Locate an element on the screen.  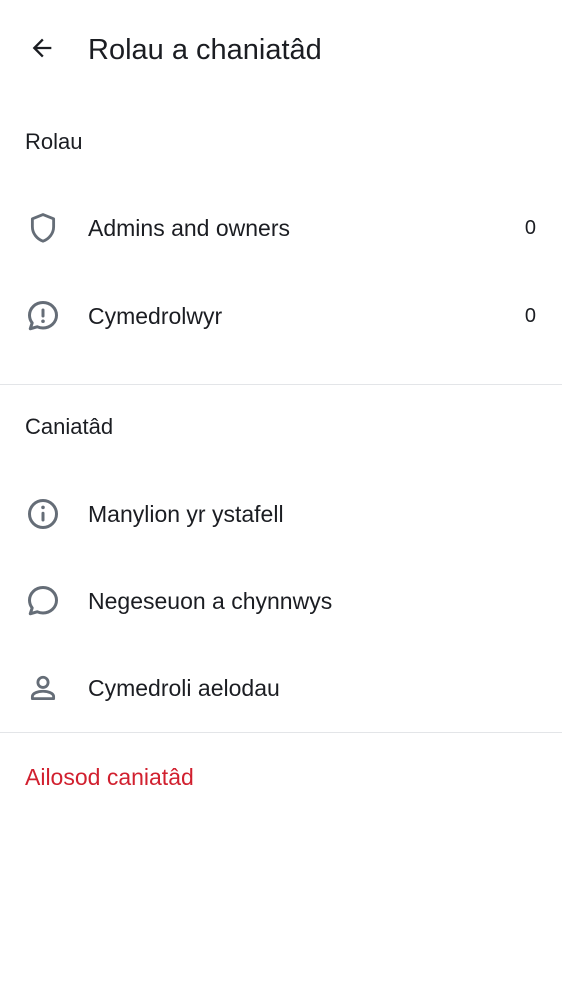
shield-icon is located at coordinates (43, 228).